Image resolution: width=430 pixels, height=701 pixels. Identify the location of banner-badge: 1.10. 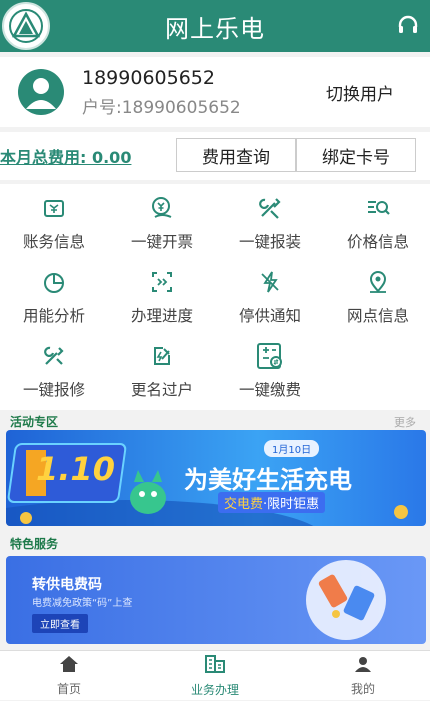
(75, 469).